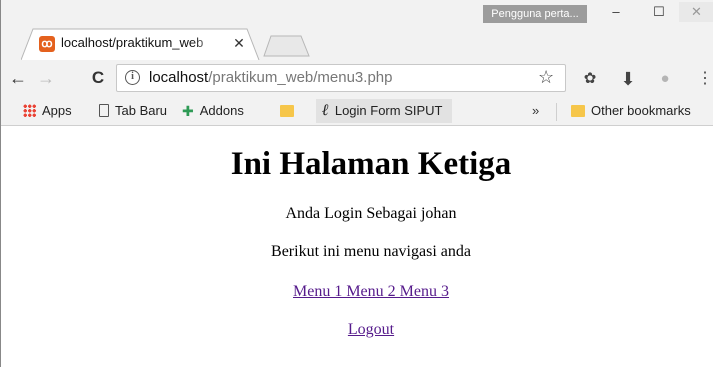 The height and width of the screenshot is (367, 713). What do you see at coordinates (641, 110) in the screenshot?
I see `bookmark-label: Other bookmarks` at bounding box center [641, 110].